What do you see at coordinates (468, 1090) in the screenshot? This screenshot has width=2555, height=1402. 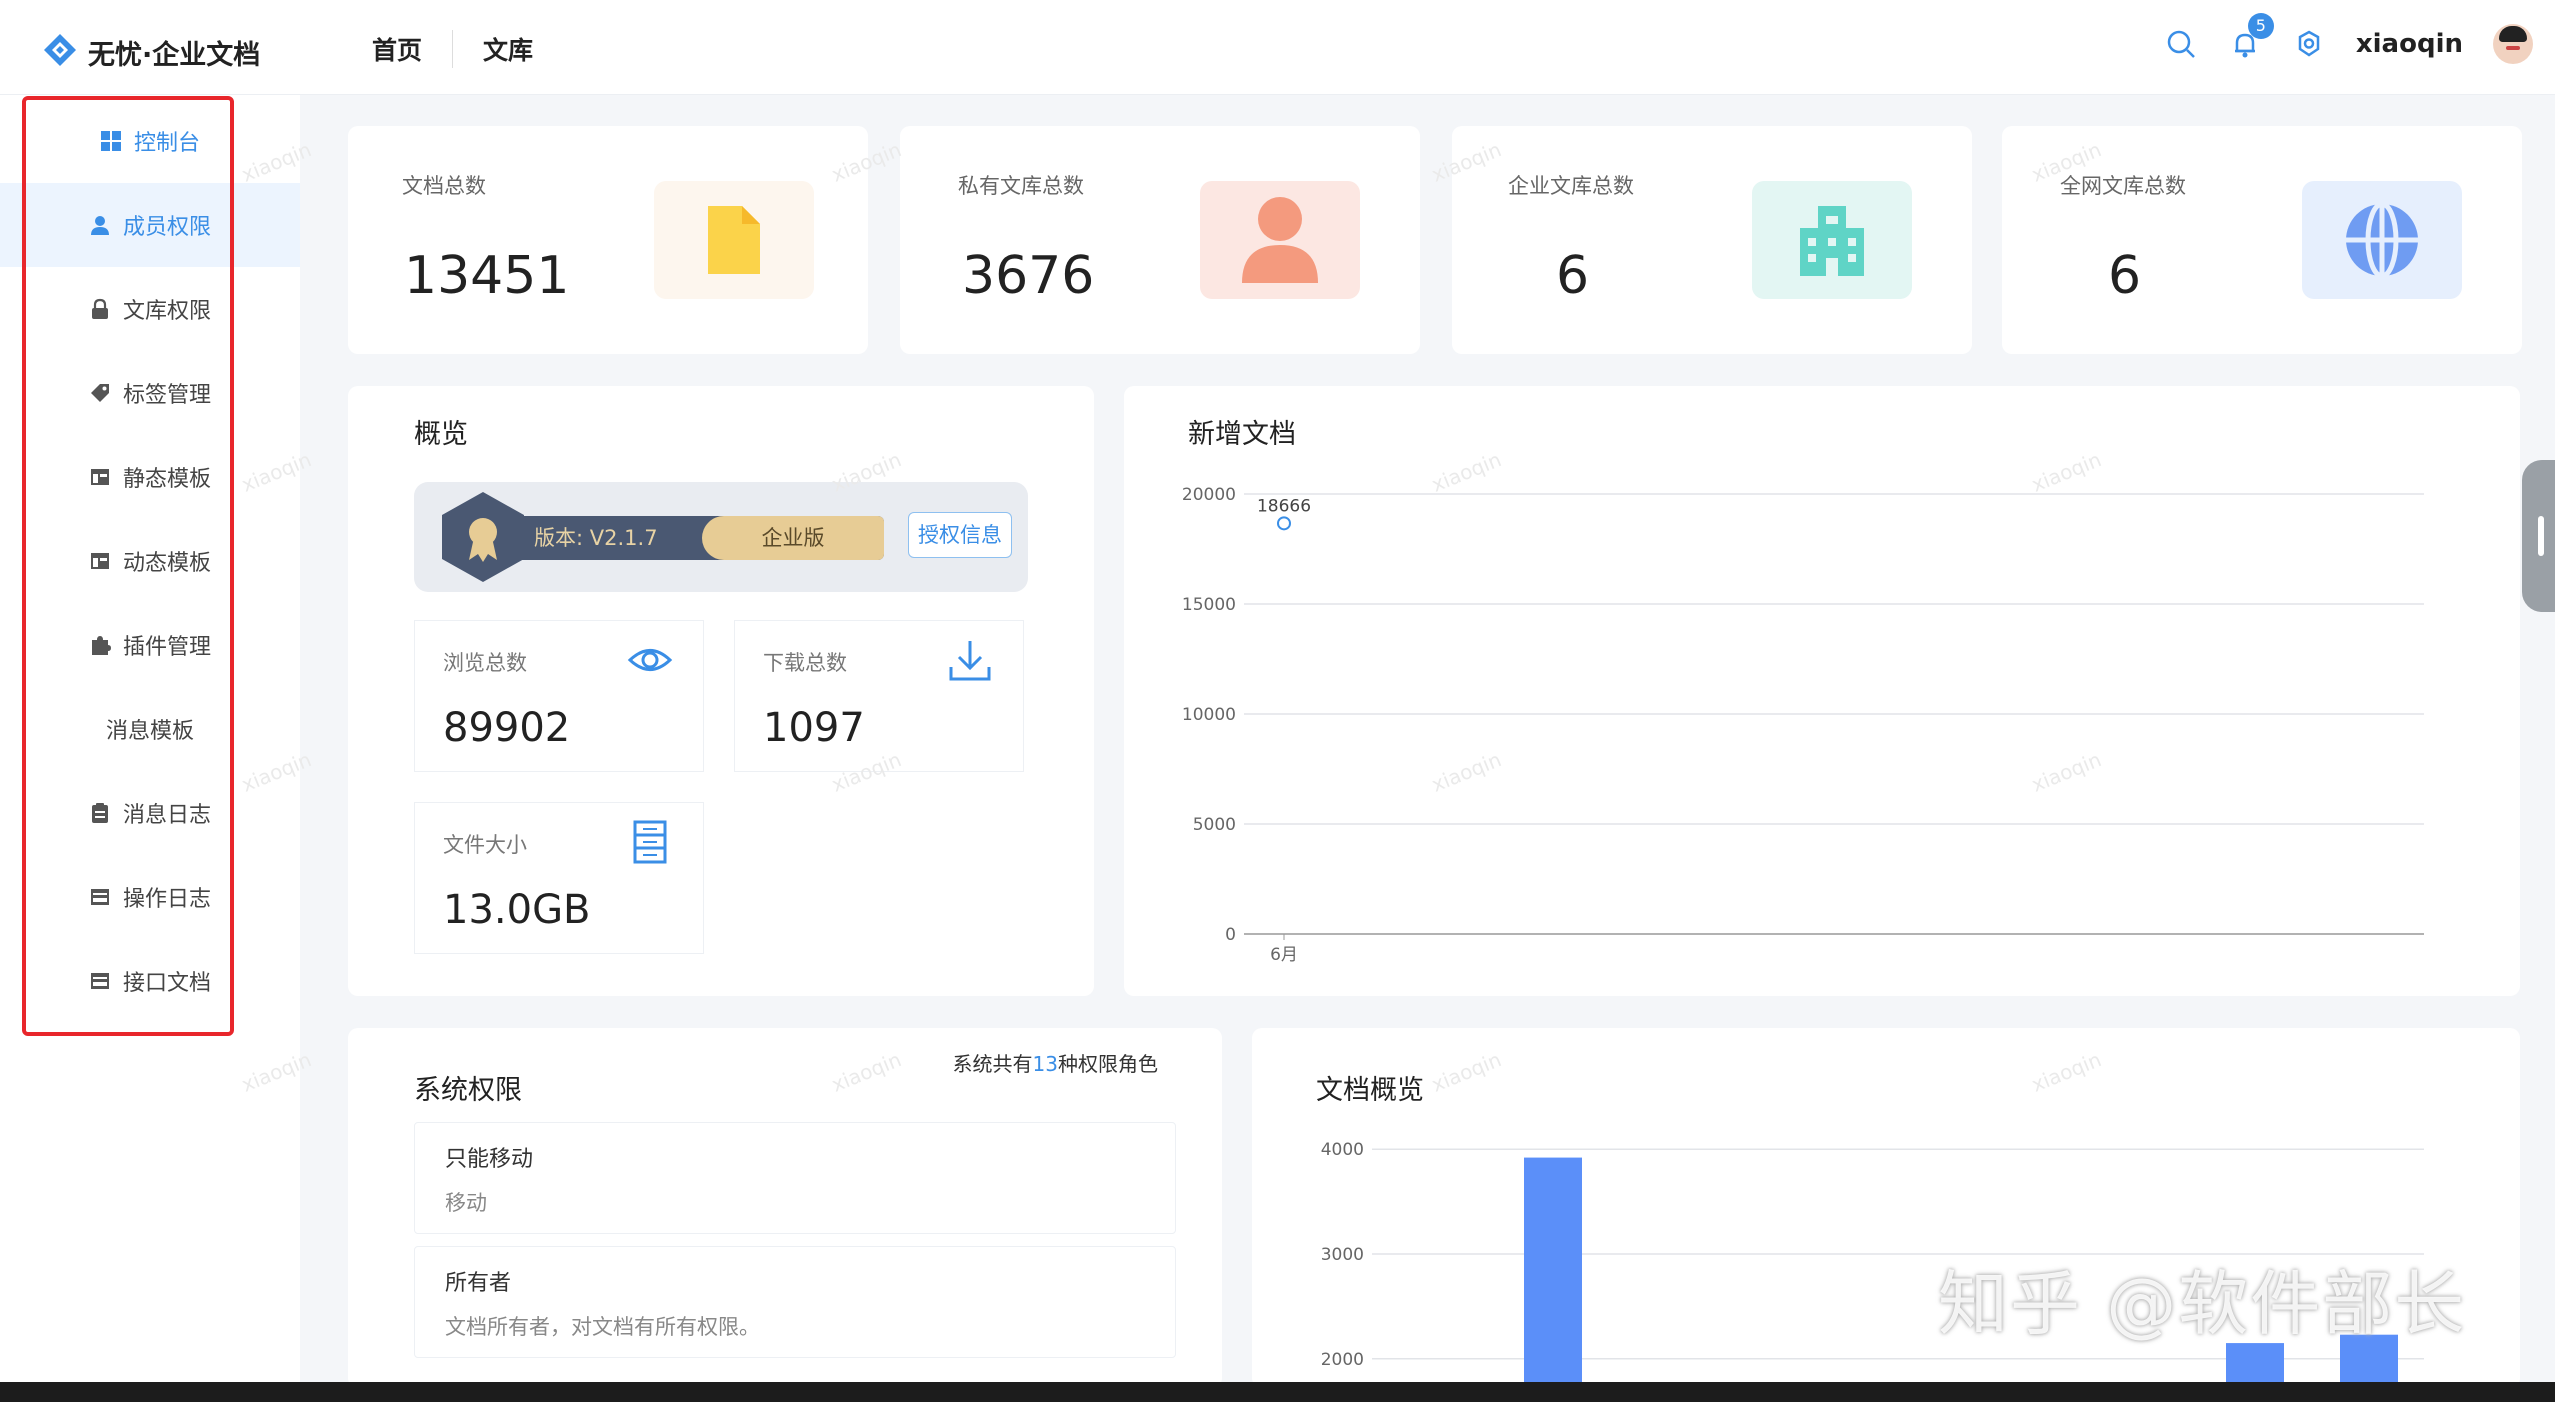 I see `permissions-title: 系统权限` at bounding box center [468, 1090].